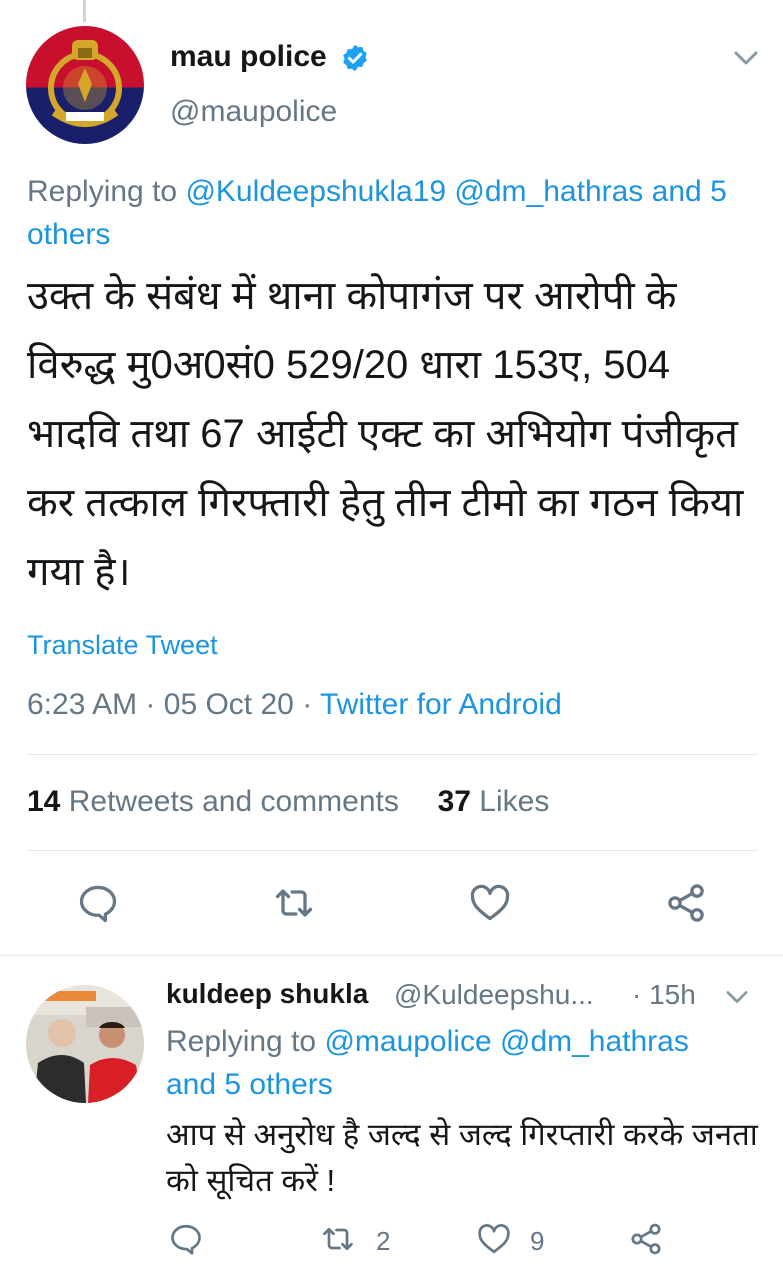 The image size is (783, 1280). I want to click on tweet-source-link: Twitter for Android, so click(441, 704).